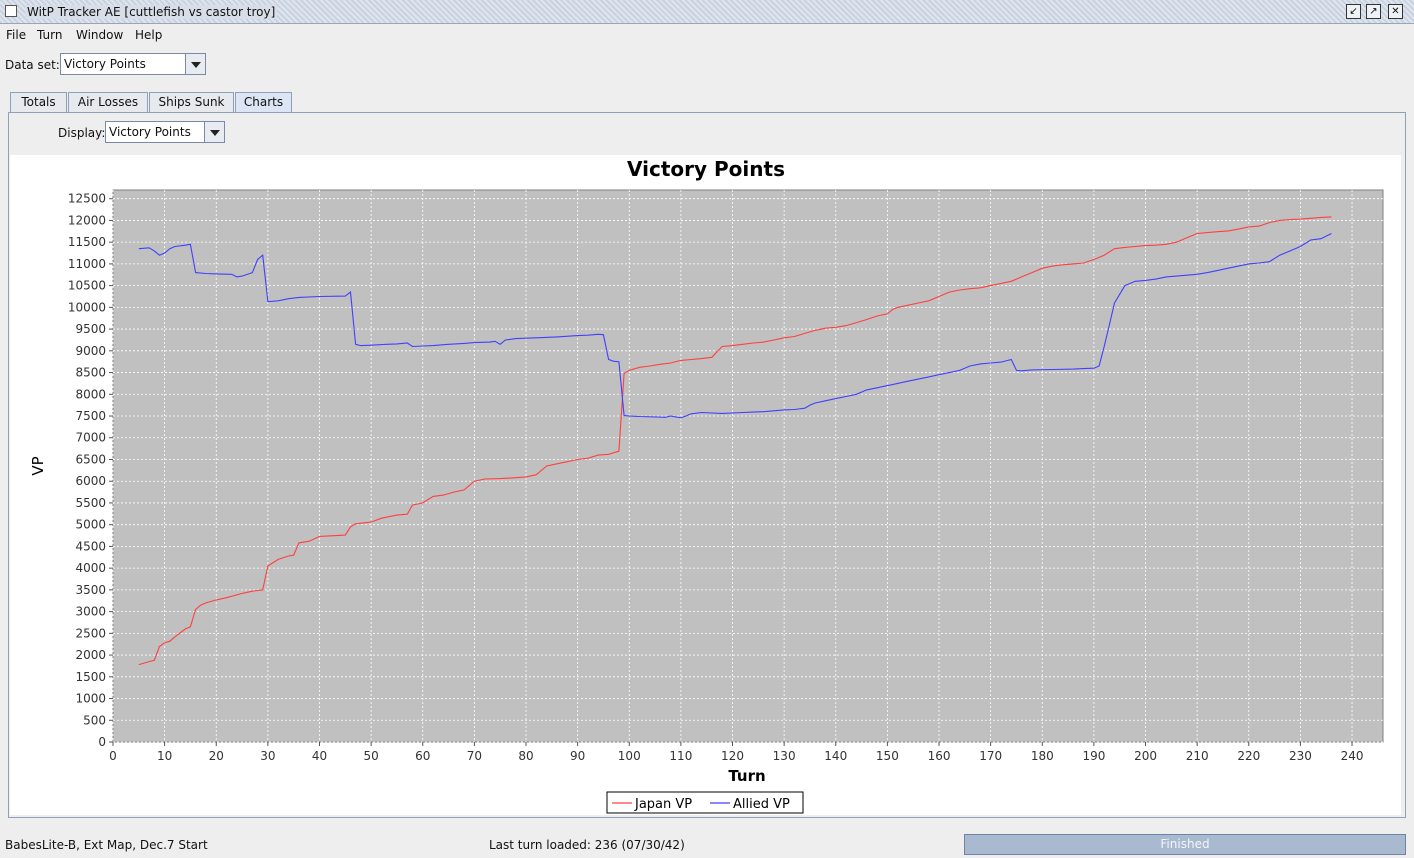  Describe the element at coordinates (629, 756) in the screenshot. I see `x-tick-label: 100` at that location.